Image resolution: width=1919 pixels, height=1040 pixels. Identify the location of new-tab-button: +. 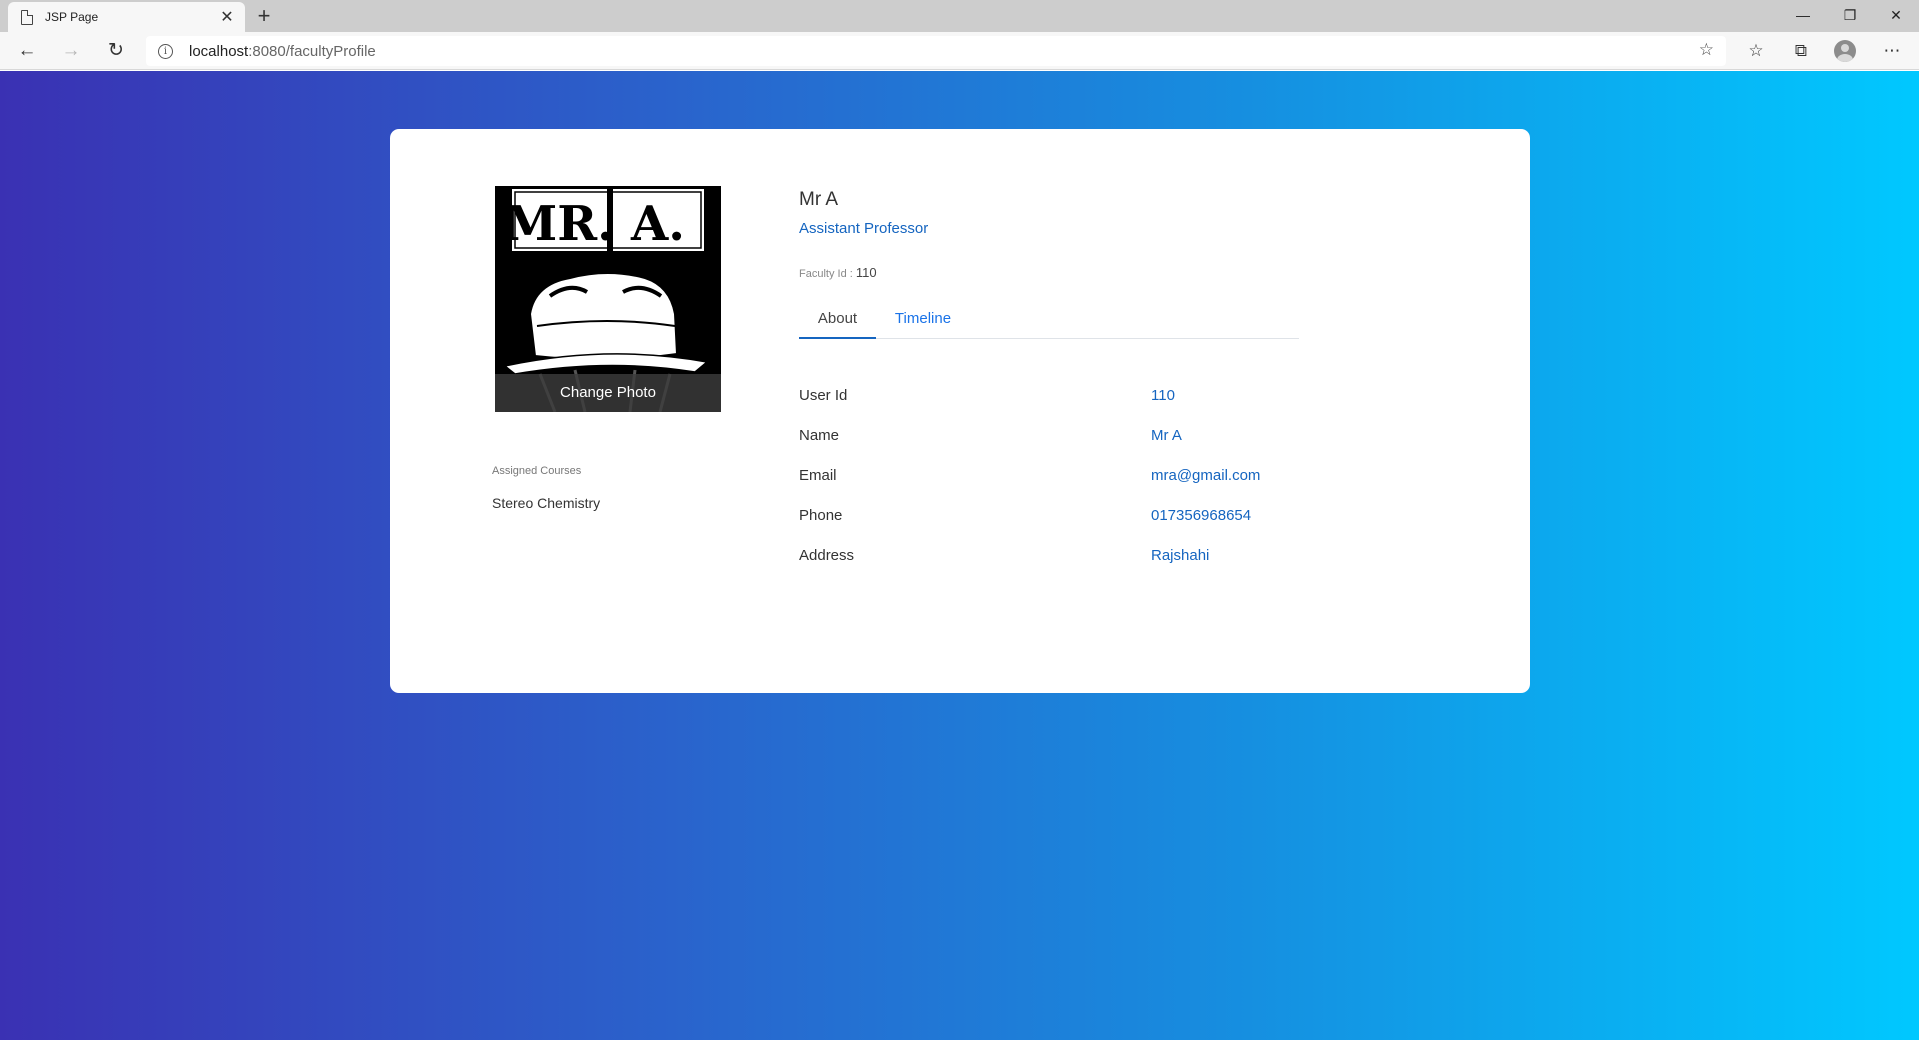
(264, 16).